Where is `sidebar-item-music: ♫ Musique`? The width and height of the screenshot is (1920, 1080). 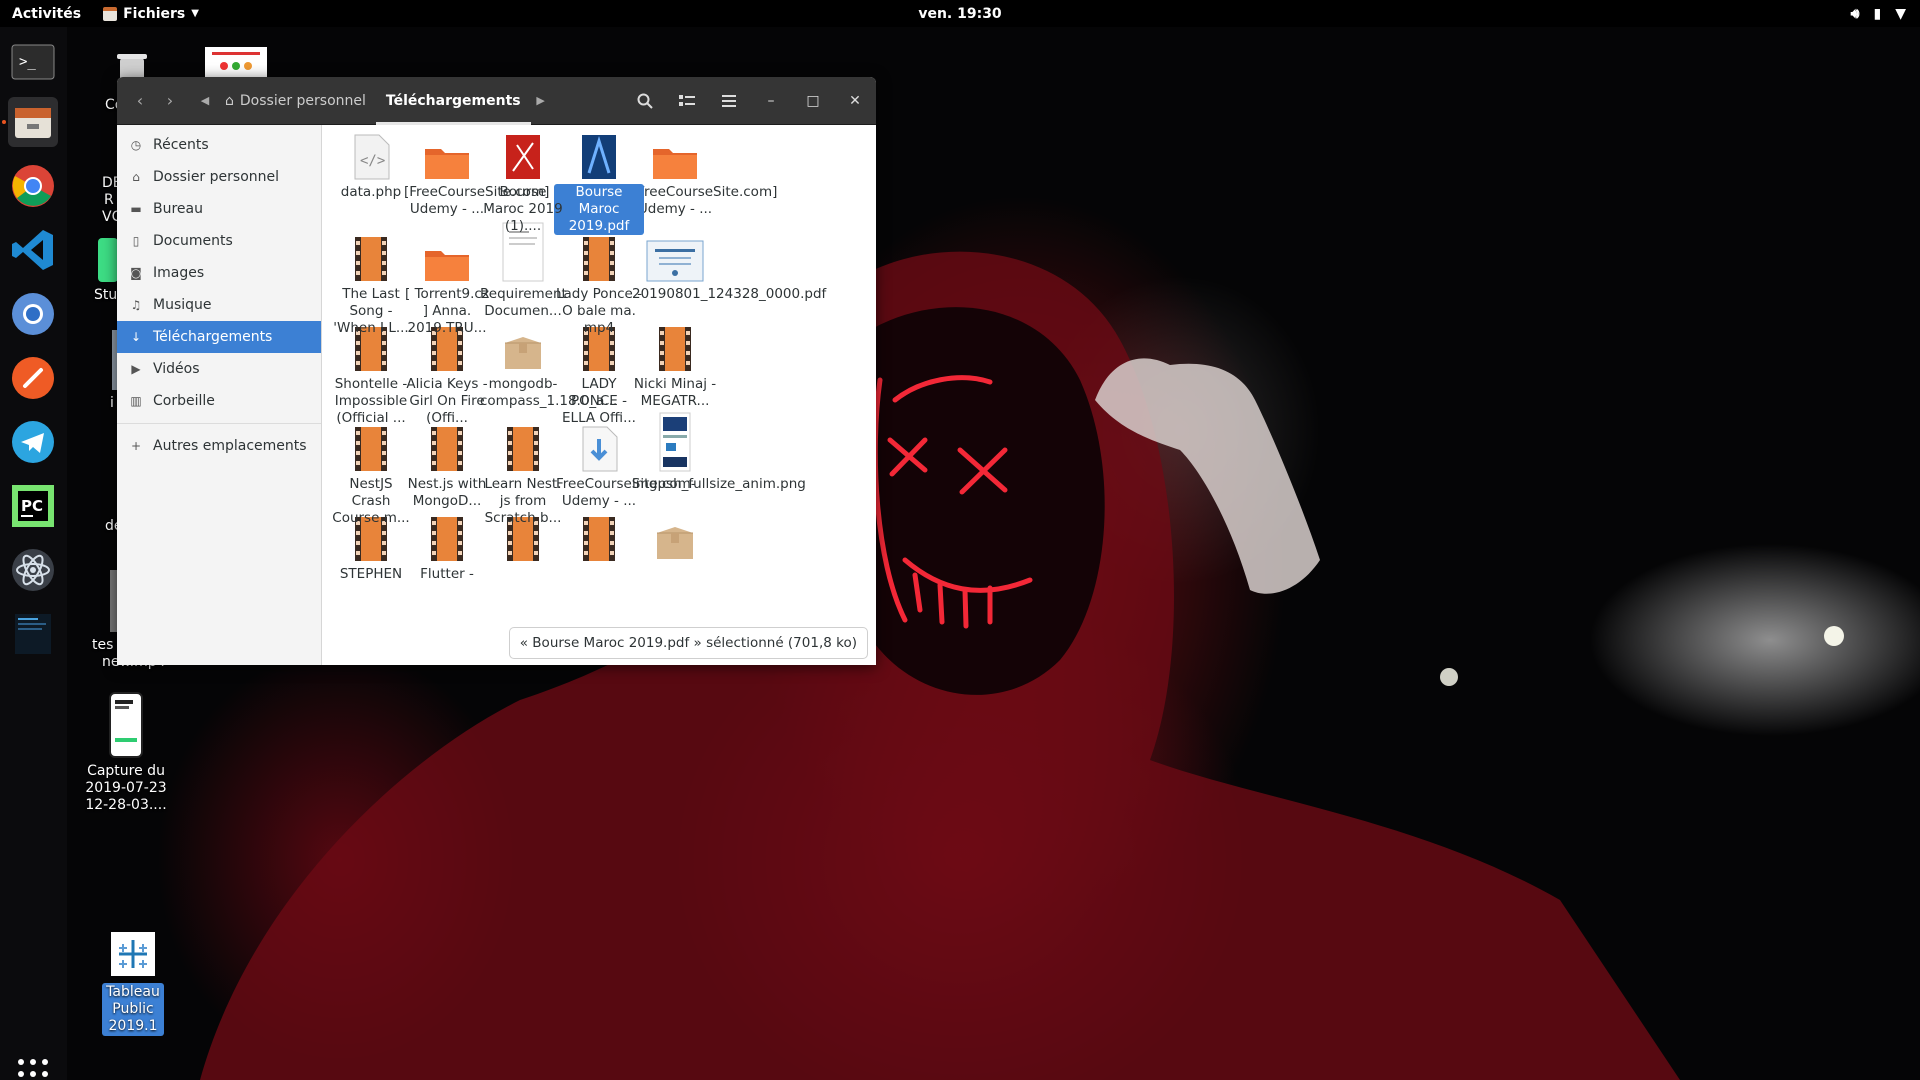
sidebar-item-music: ♫ Musique is located at coordinates (219, 305).